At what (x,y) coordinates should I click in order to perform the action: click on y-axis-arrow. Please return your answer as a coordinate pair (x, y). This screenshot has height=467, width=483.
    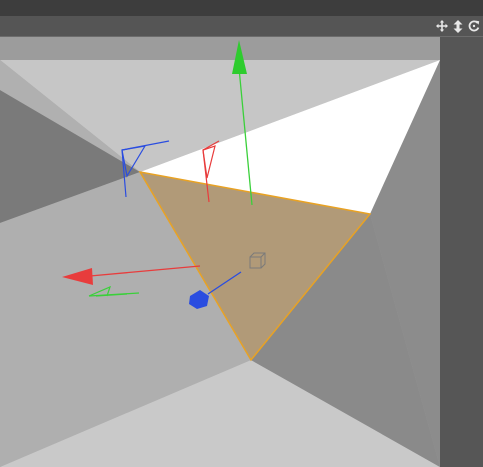
    Looking at the image, I should click on (239, 57).